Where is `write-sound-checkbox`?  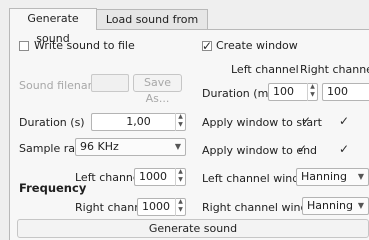
write-sound-checkbox is located at coordinates (24, 46).